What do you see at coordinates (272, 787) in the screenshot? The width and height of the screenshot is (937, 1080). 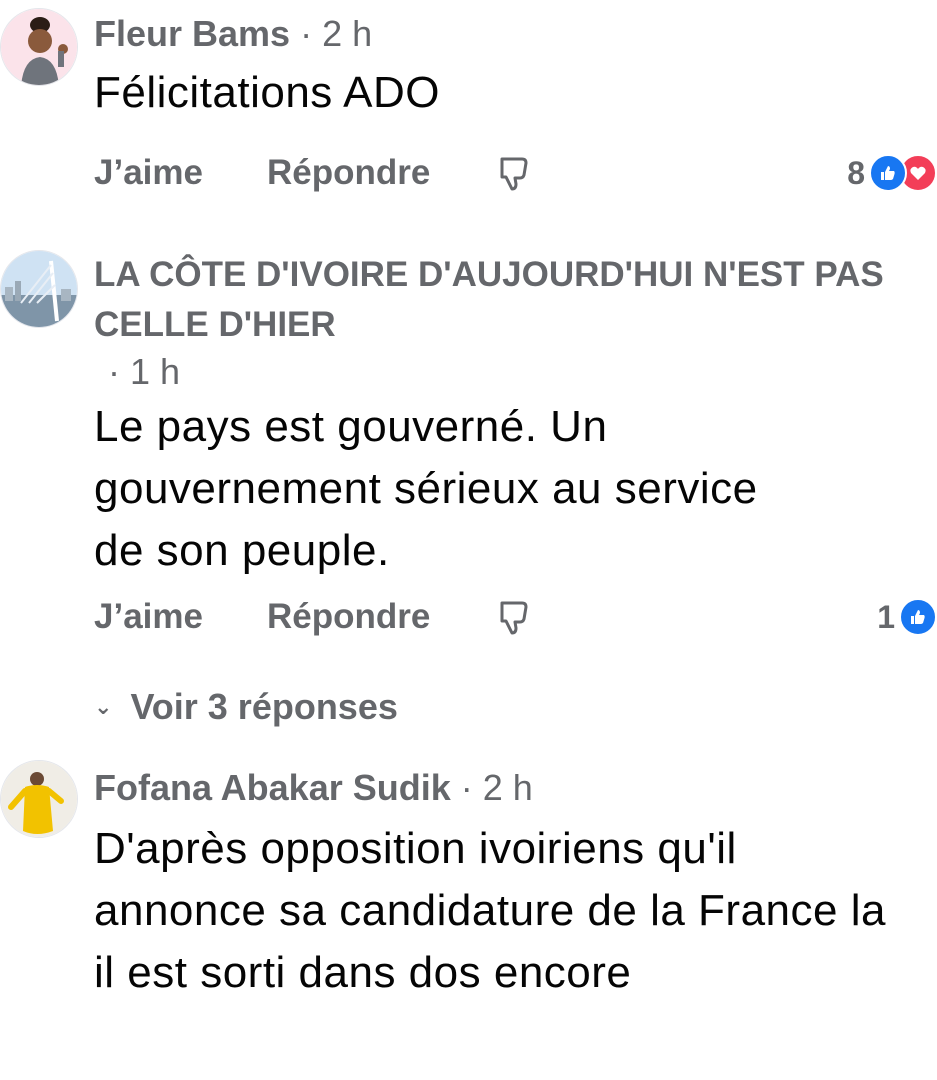 I see `comment-author: Fofana Abakar Sudik` at bounding box center [272, 787].